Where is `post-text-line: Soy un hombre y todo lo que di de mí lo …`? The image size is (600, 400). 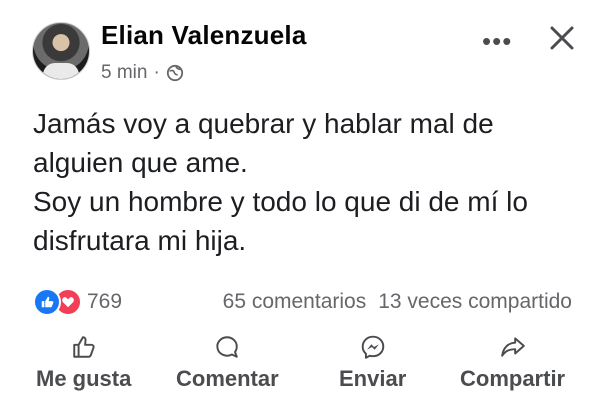 post-text-line: Soy un hombre y todo lo que di de mí lo … is located at coordinates (280, 221).